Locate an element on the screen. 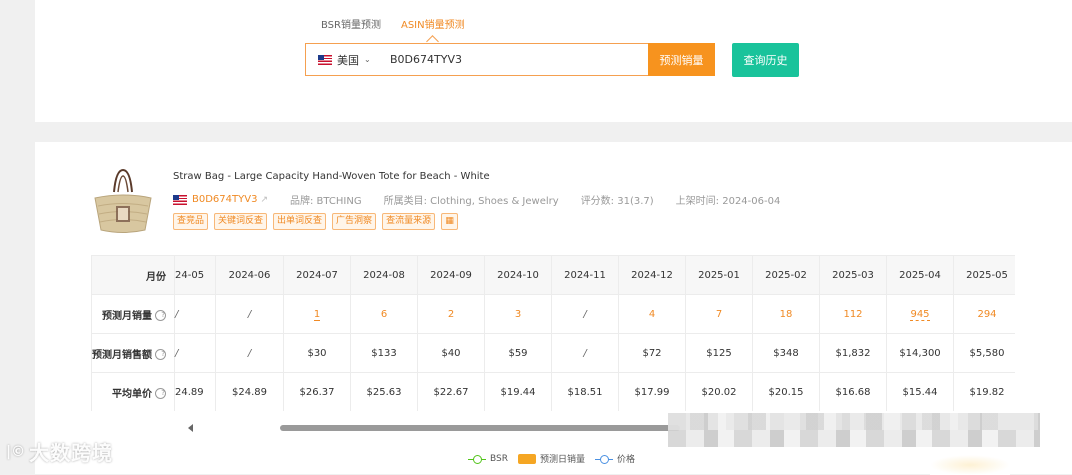 Image resolution: width=1072 pixels, height=475 pixels. sales-value: 945 is located at coordinates (920, 314).